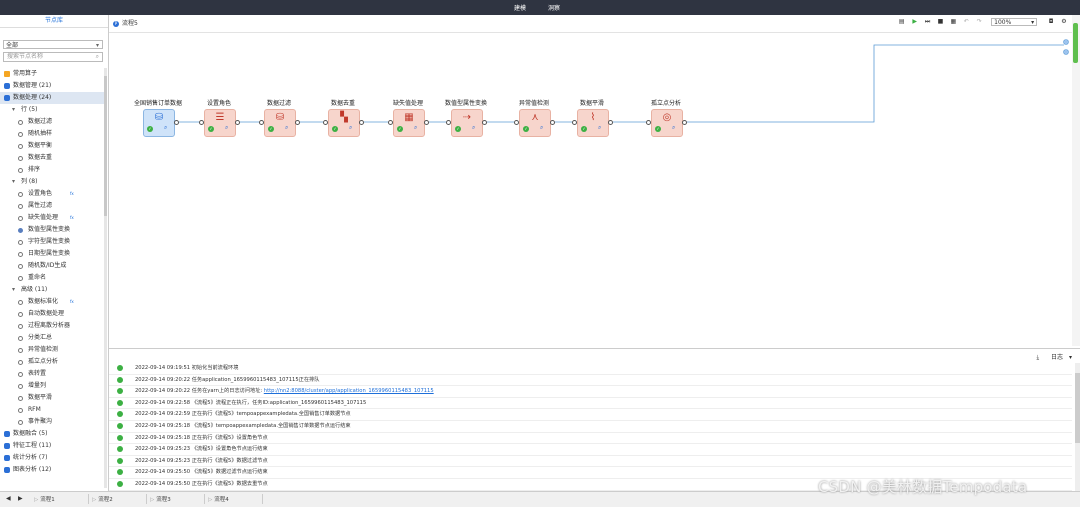 Image resolution: width=1080 pixels, height=507 pixels. I want to click on undo-icon: ↶, so click(966, 22).